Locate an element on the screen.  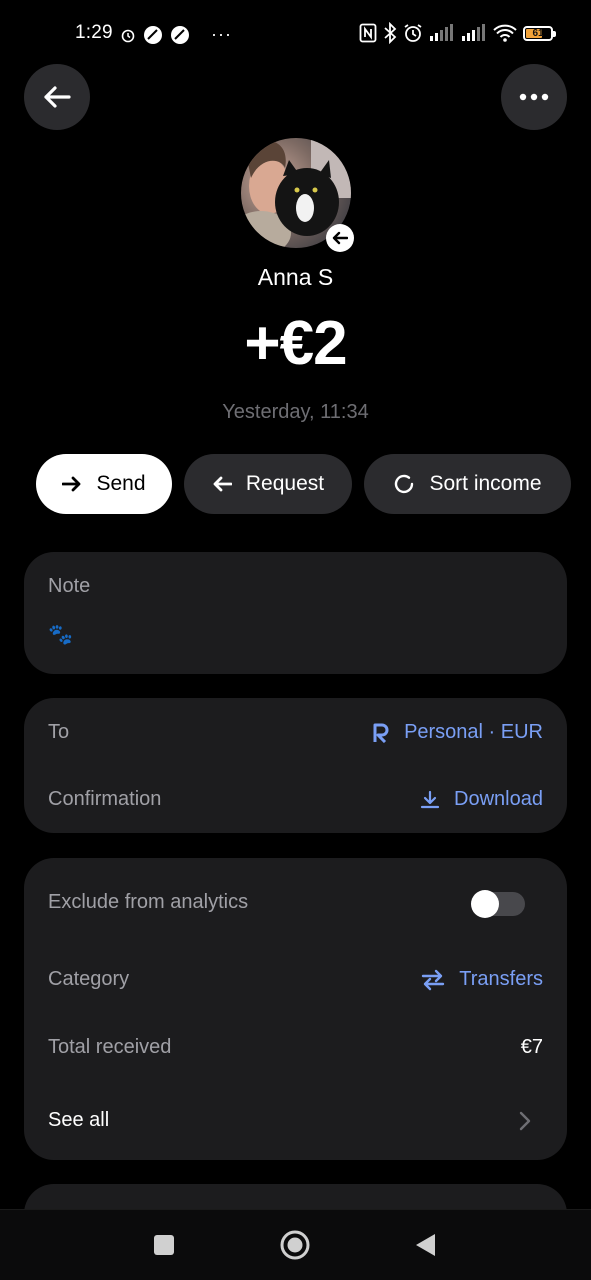
send-button: Send is located at coordinates (104, 484).